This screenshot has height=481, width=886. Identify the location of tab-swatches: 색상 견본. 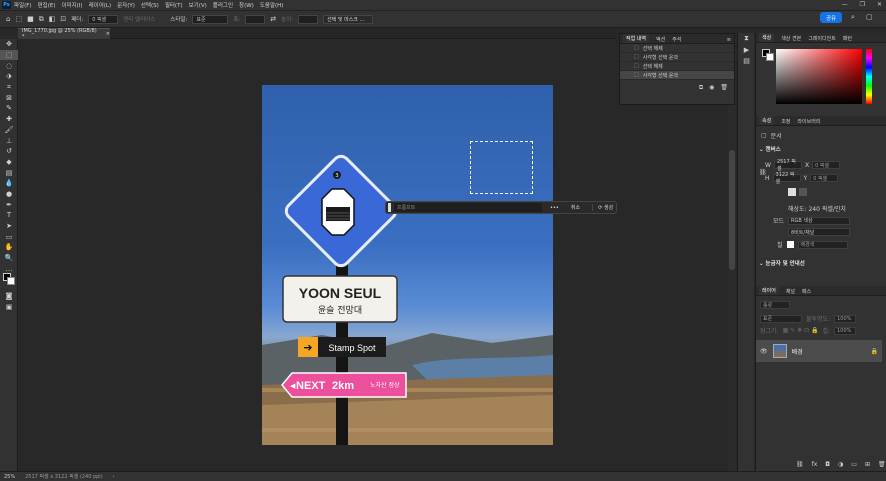
(791, 38).